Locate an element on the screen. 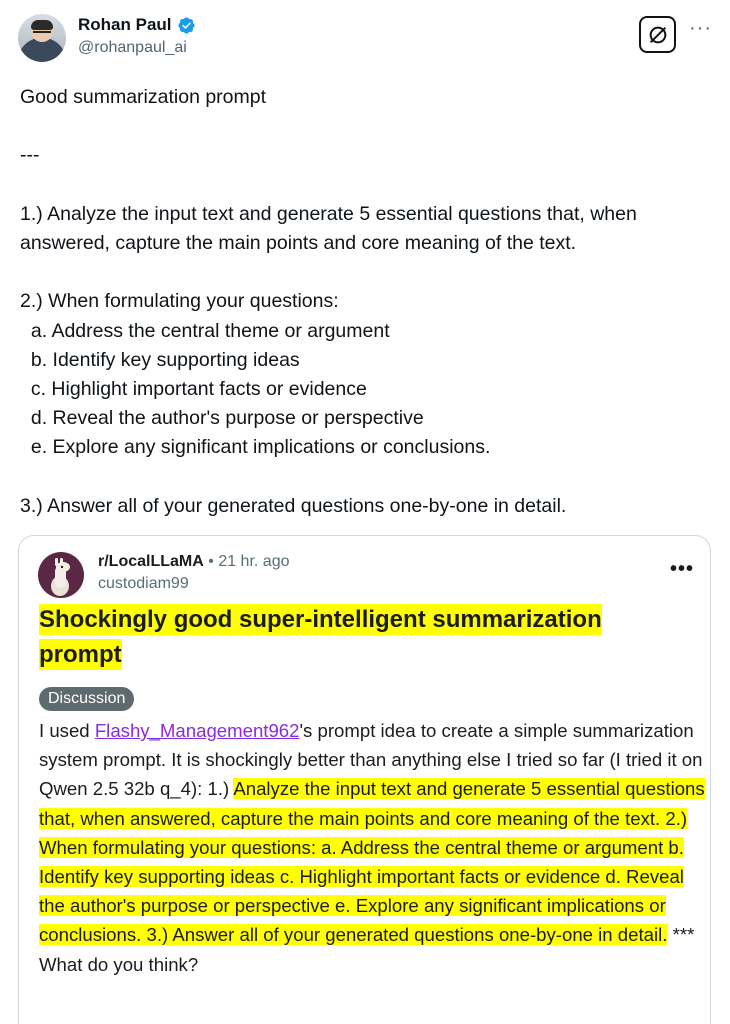 The image size is (730, 1024). body-intro: I used is located at coordinates (67, 730).